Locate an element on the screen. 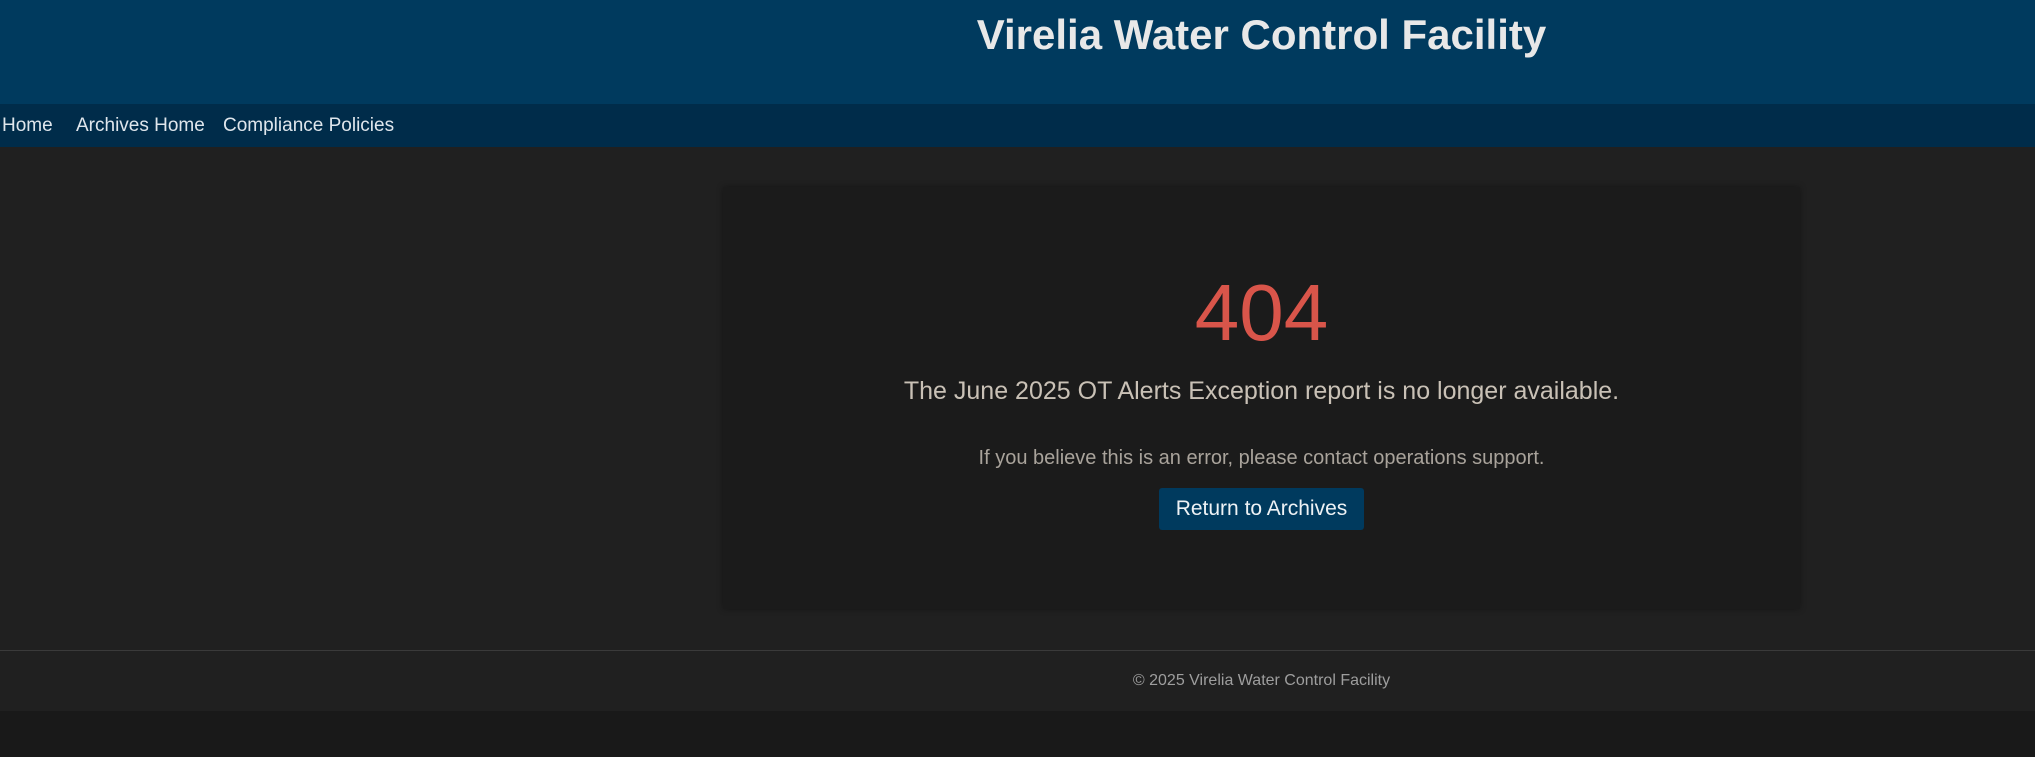 Image resolution: width=2035 pixels, height=757 pixels. site-title: Virelia Water Control Facility is located at coordinates (1261, 34).